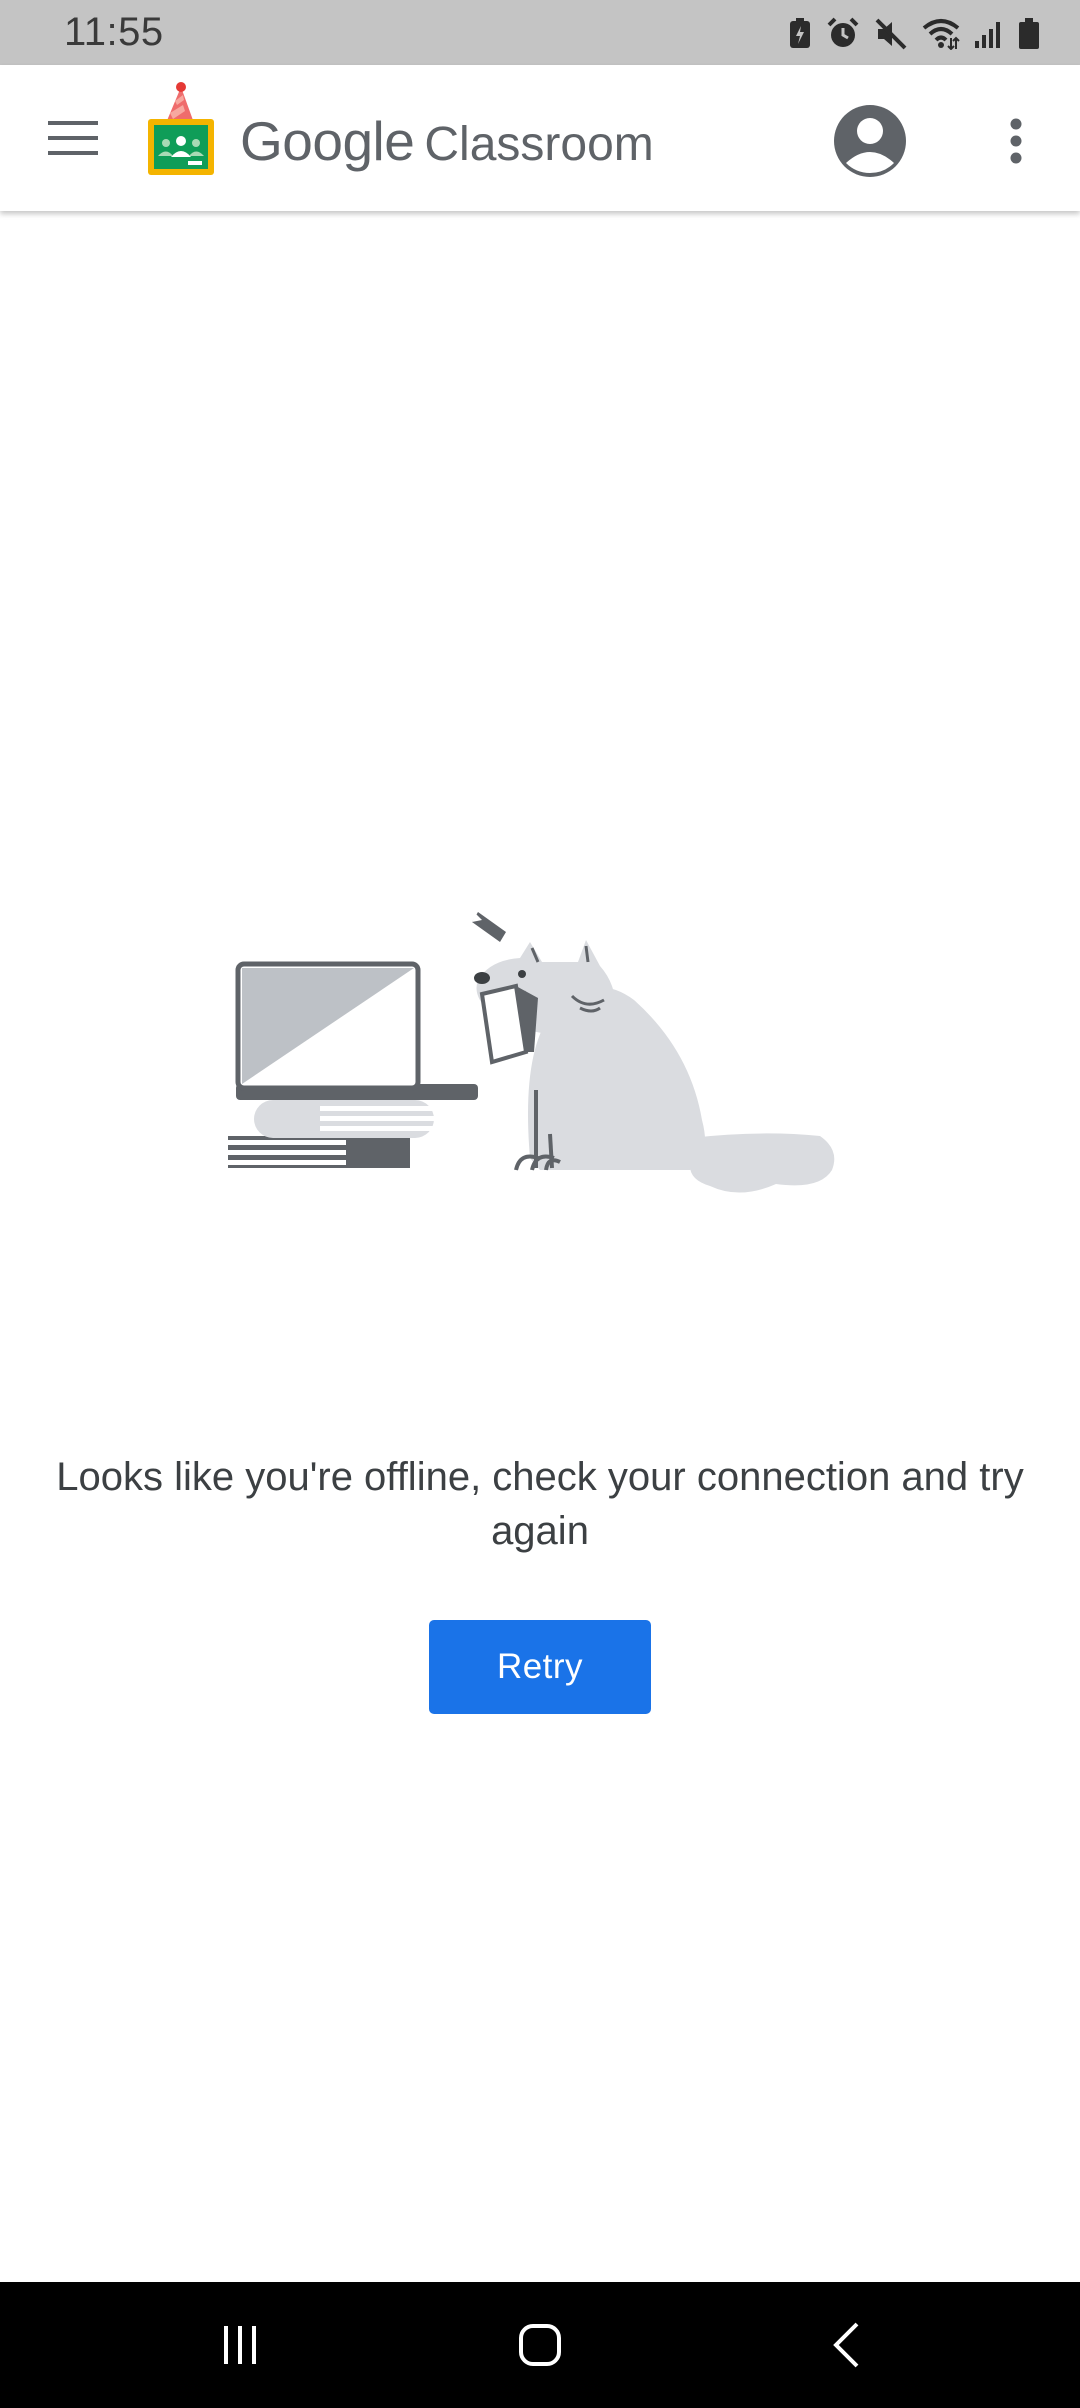  What do you see at coordinates (539, 144) in the screenshot?
I see `brand-classroom: Classroom` at bounding box center [539, 144].